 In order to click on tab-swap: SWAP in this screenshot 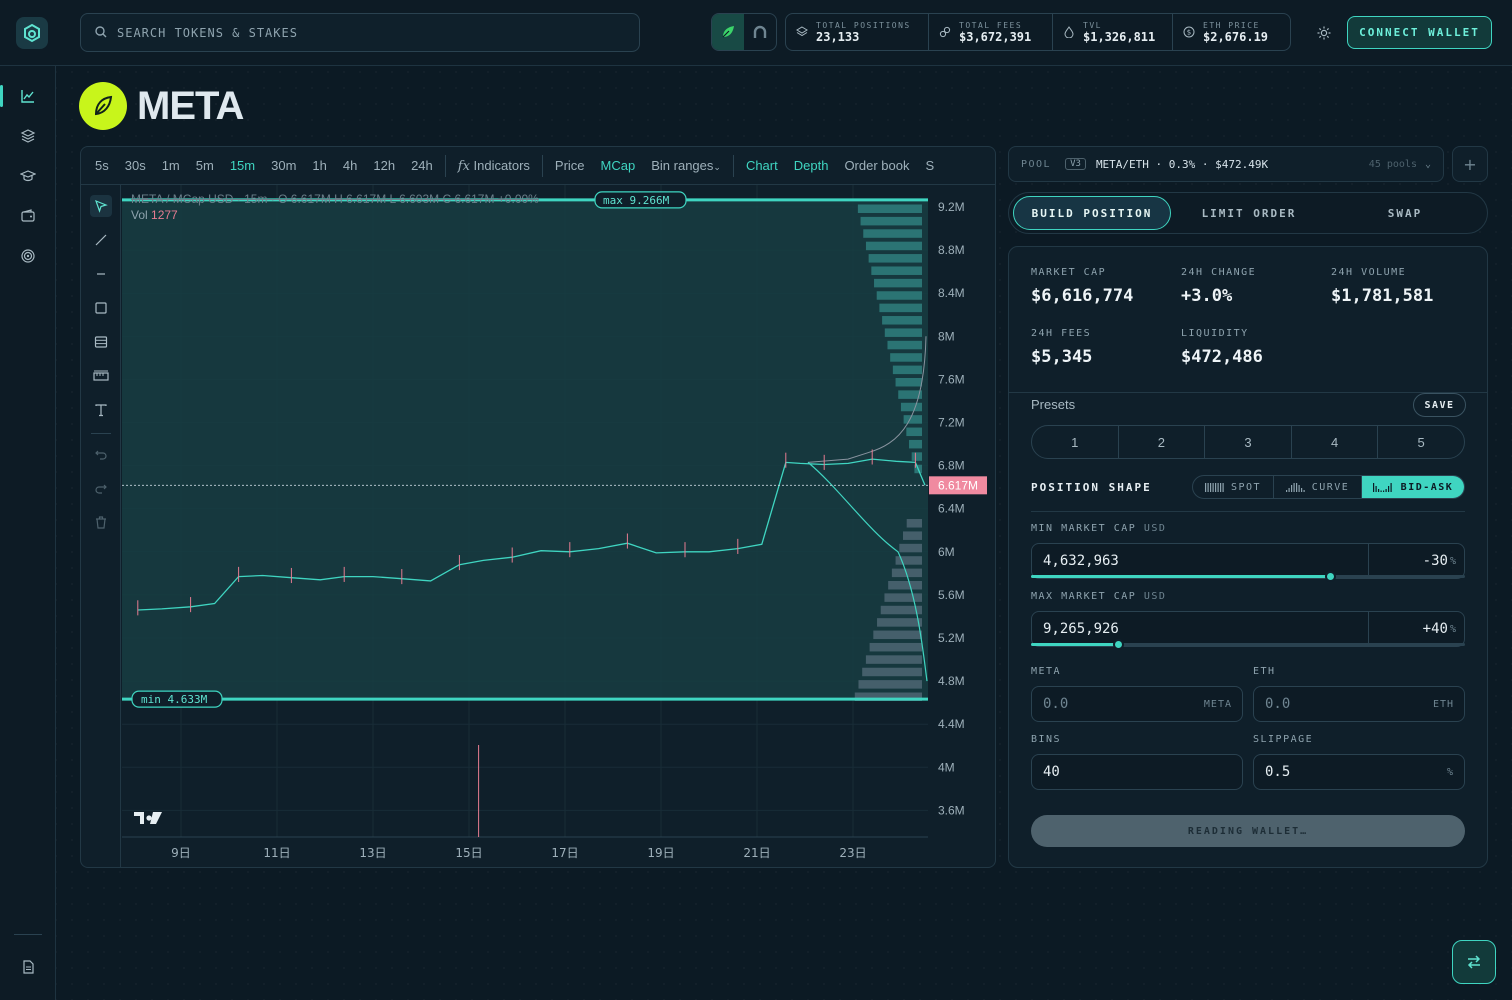, I will do `click(1405, 213)`.